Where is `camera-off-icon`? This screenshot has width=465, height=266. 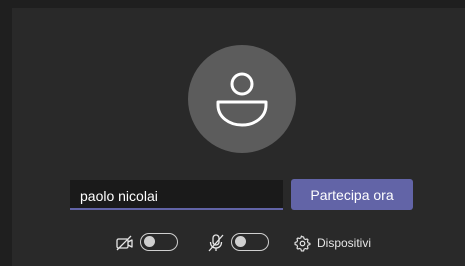
camera-off-icon is located at coordinates (125, 245).